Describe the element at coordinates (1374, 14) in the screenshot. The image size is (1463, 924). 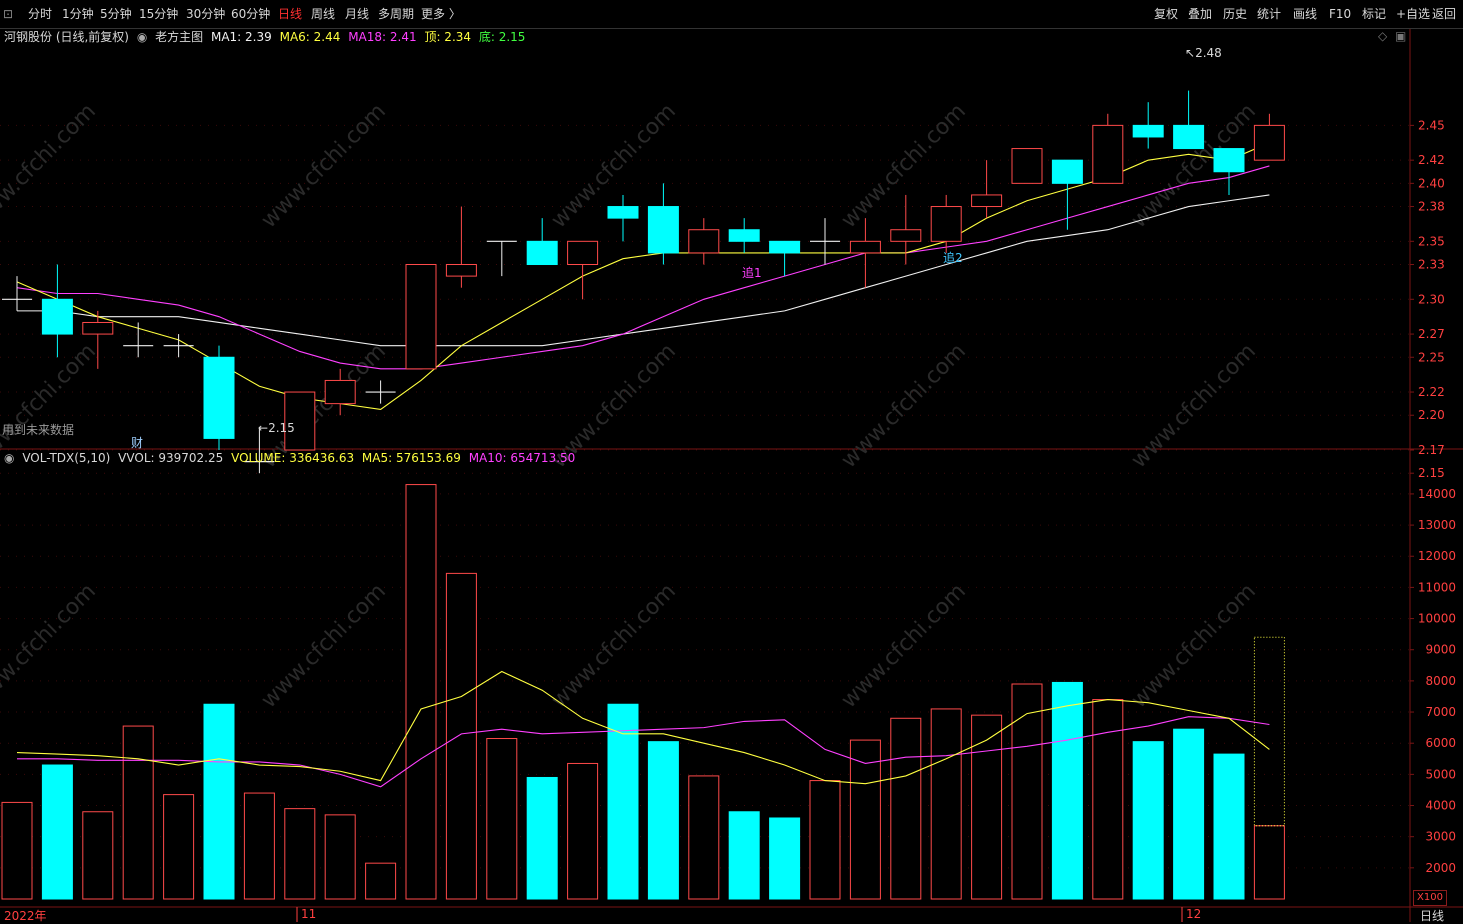
I see `action-button-6: 标记` at that location.